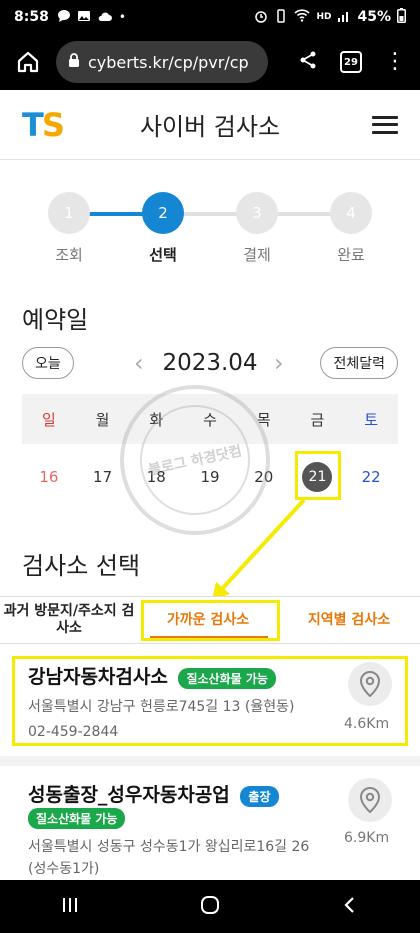 Image resolution: width=420 pixels, height=933 pixels. Describe the element at coordinates (259, 796) in the screenshot. I see `field-badge: 출장` at that location.